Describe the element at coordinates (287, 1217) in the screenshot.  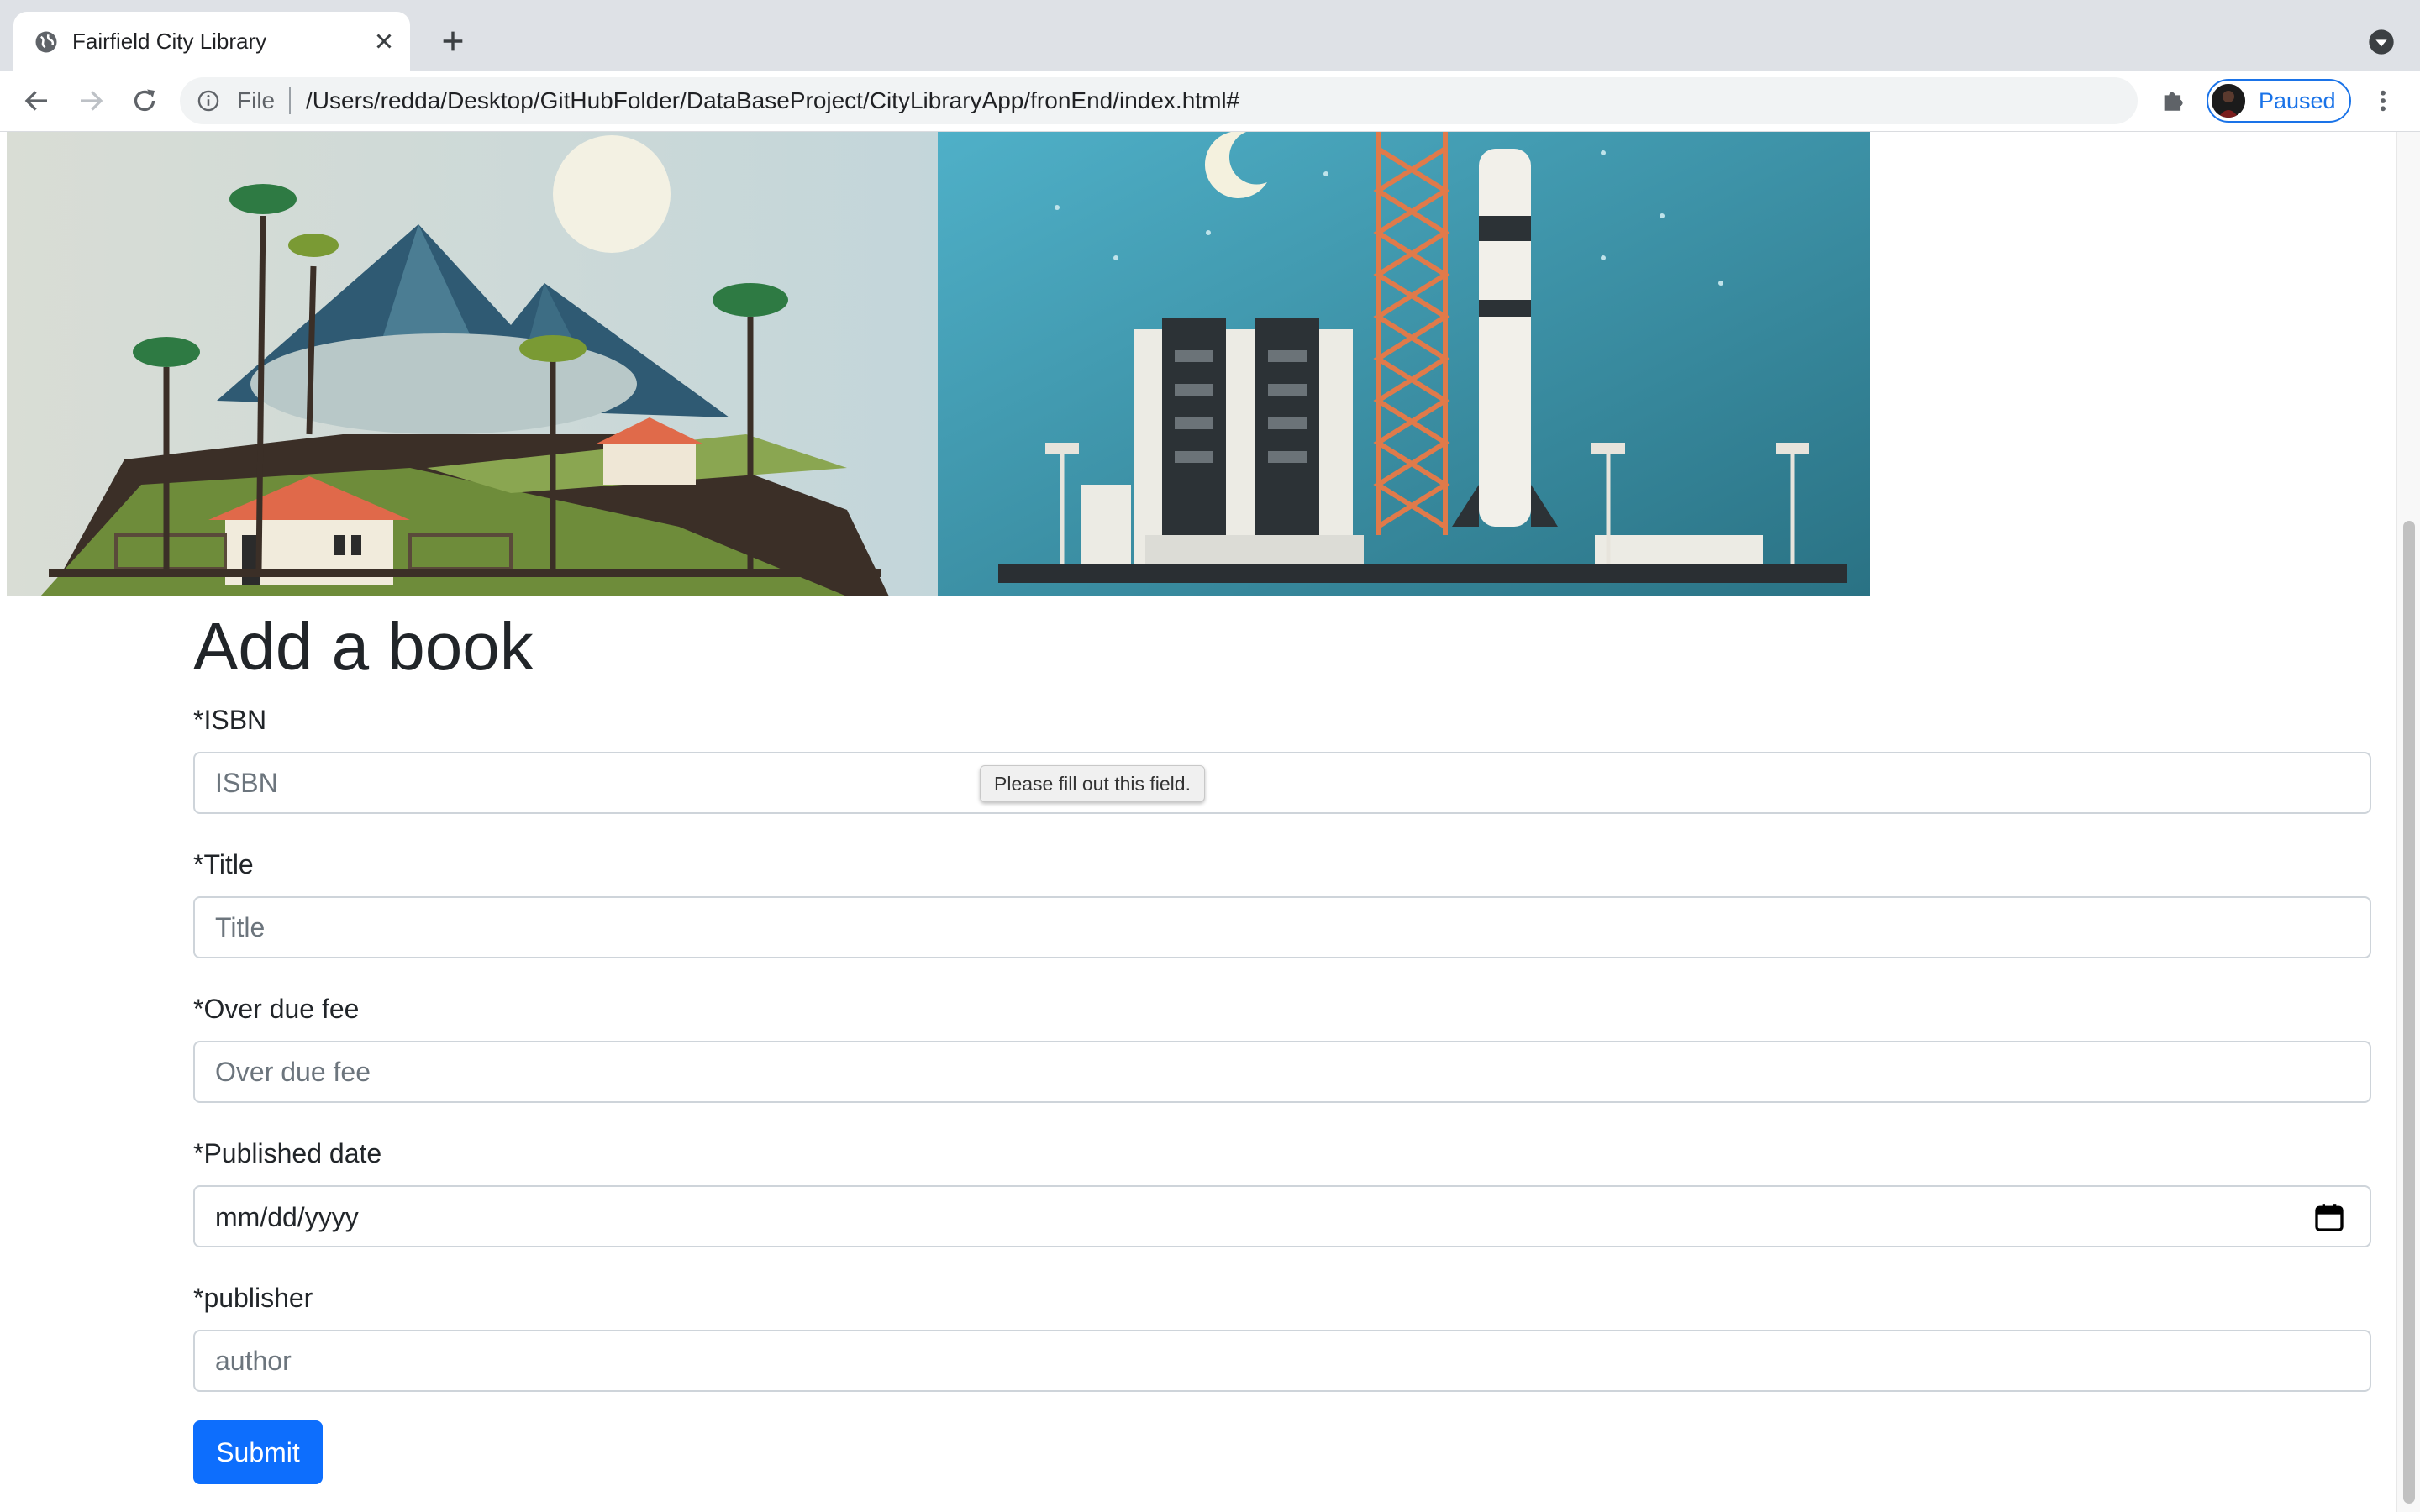
I see `date-format-text: mm/dd/yyyy` at that location.